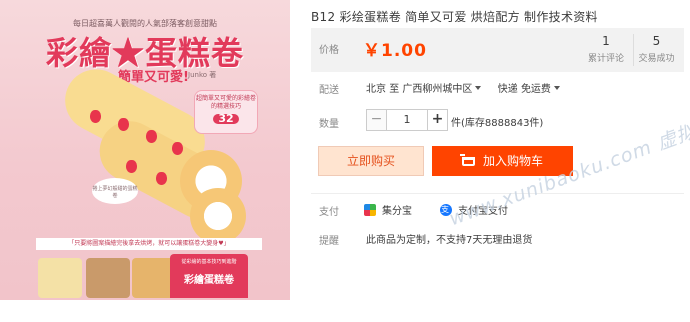 This screenshot has height=322, width=690. Describe the element at coordinates (329, 50) in the screenshot. I see `price-label: 价格` at that location.